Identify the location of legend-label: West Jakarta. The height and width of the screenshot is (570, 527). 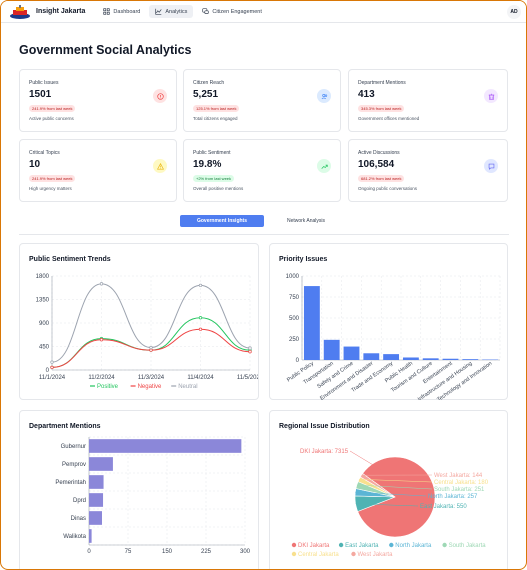
(376, 555).